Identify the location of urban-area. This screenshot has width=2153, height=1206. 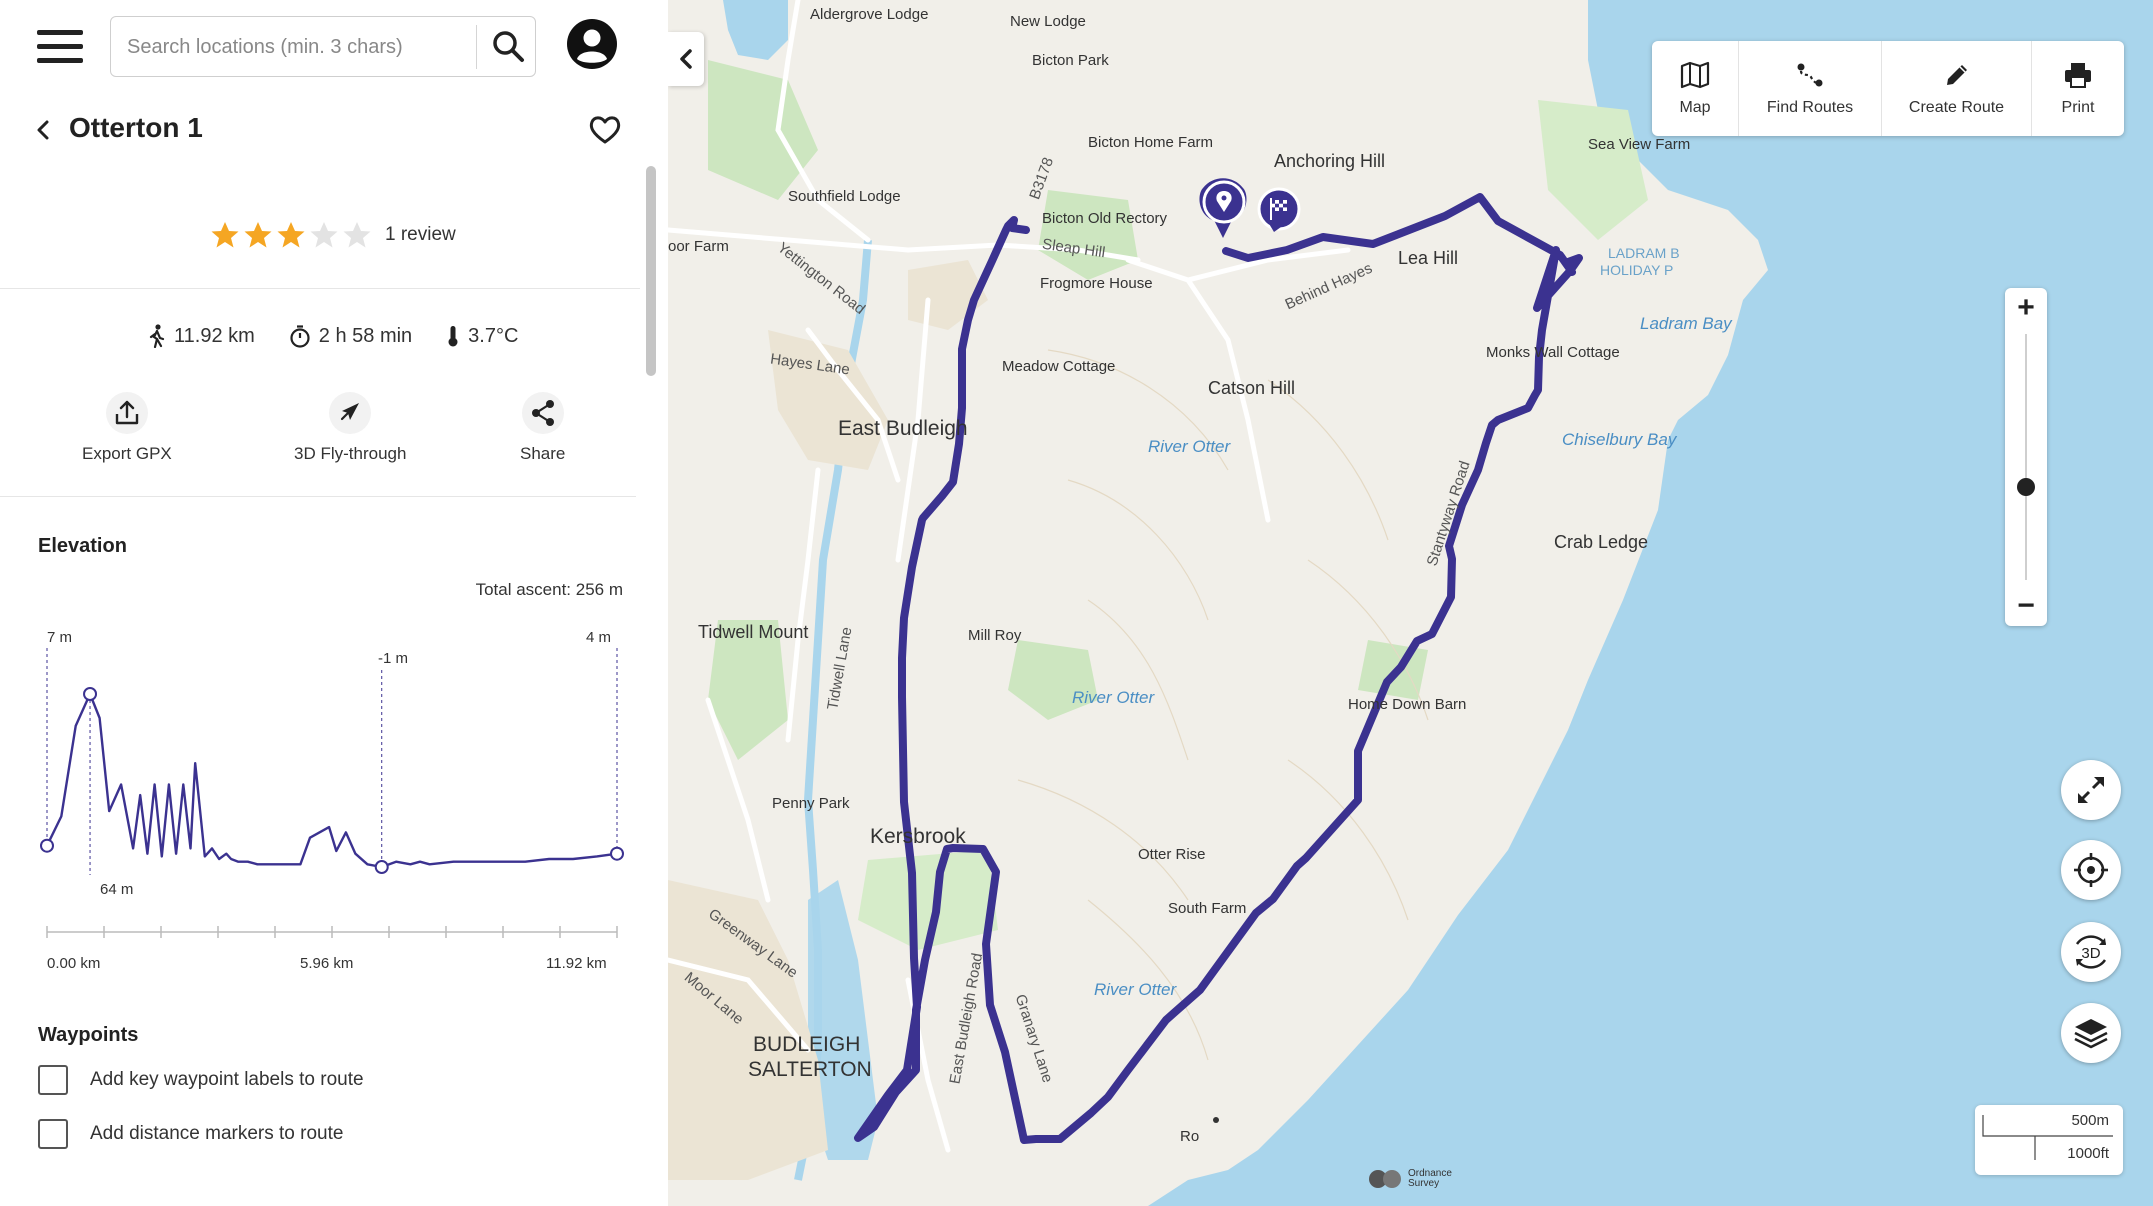
(748, 1030).